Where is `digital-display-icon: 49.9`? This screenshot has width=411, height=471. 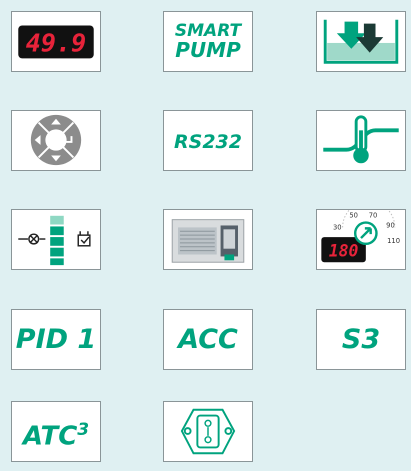
digital-display-icon: 49.9 is located at coordinates (56, 42).